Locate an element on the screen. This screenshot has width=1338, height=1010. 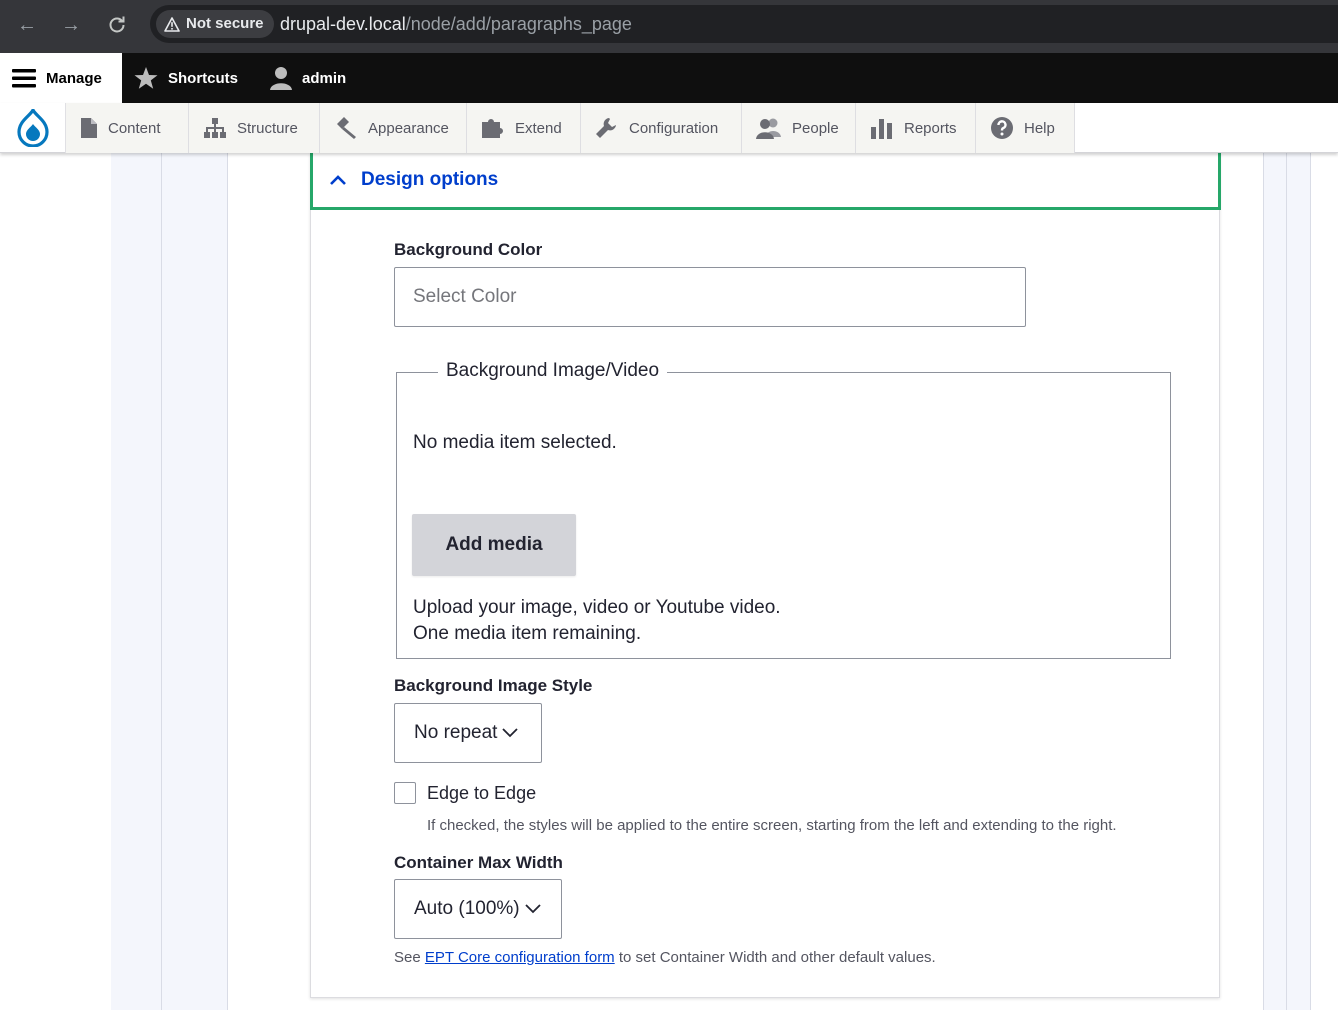
security-chip: Not secure is located at coordinates (215, 24).